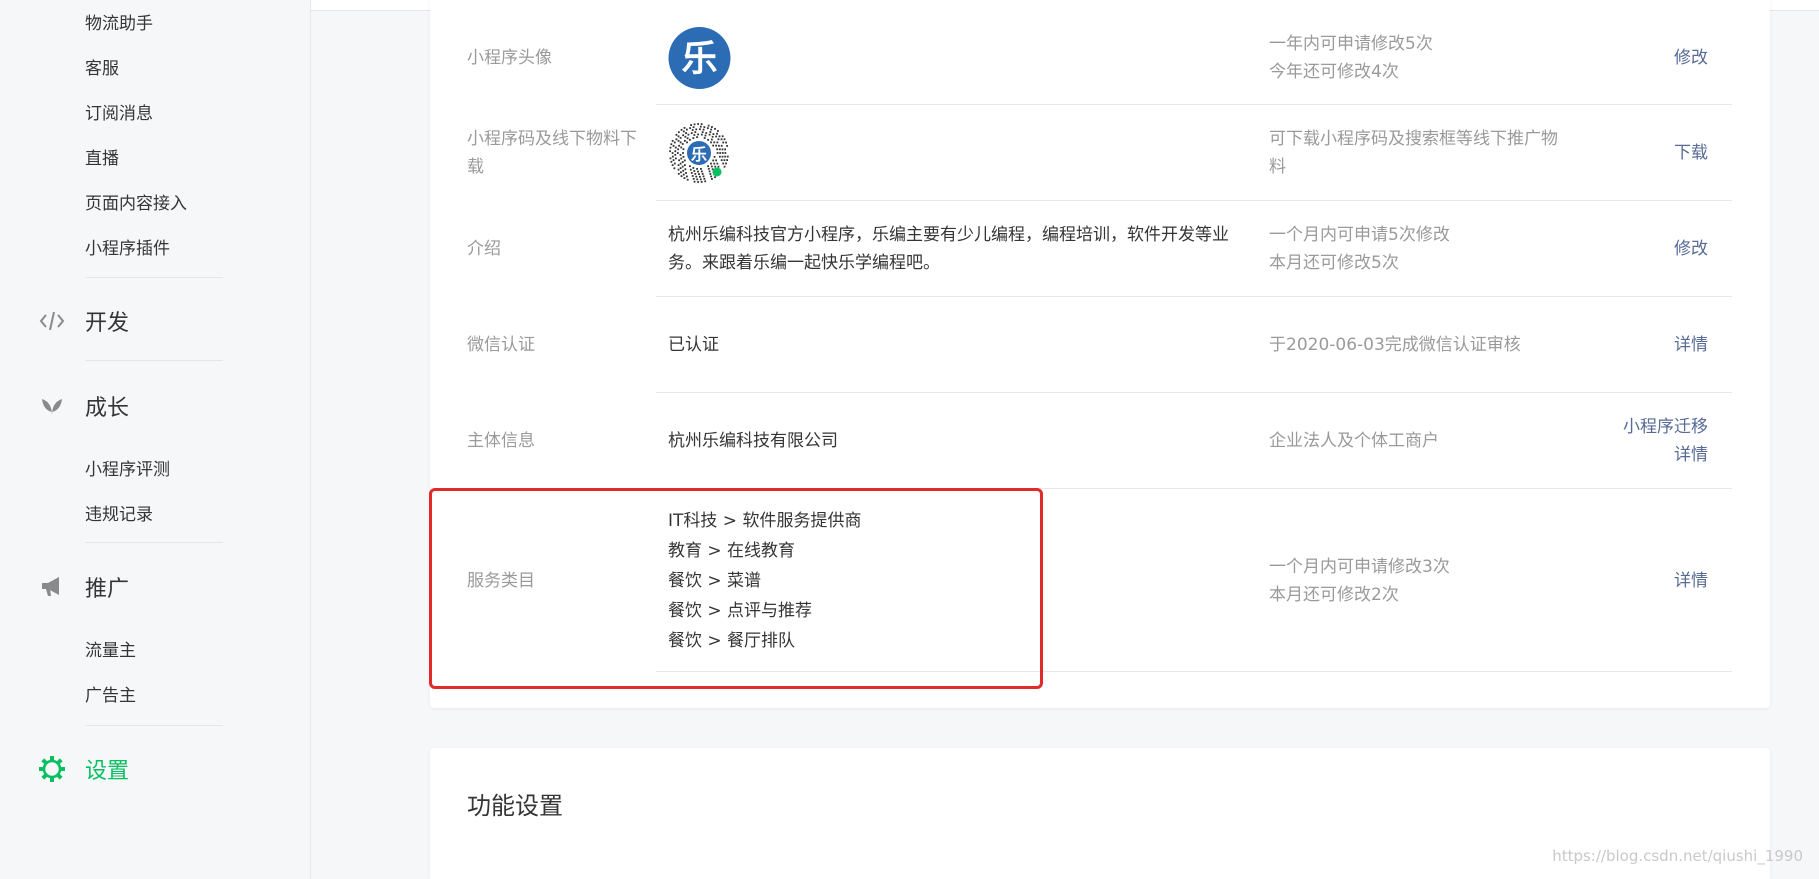  What do you see at coordinates (110, 693) in the screenshot?
I see `sidebar-item-advertiser: 广告主` at bounding box center [110, 693].